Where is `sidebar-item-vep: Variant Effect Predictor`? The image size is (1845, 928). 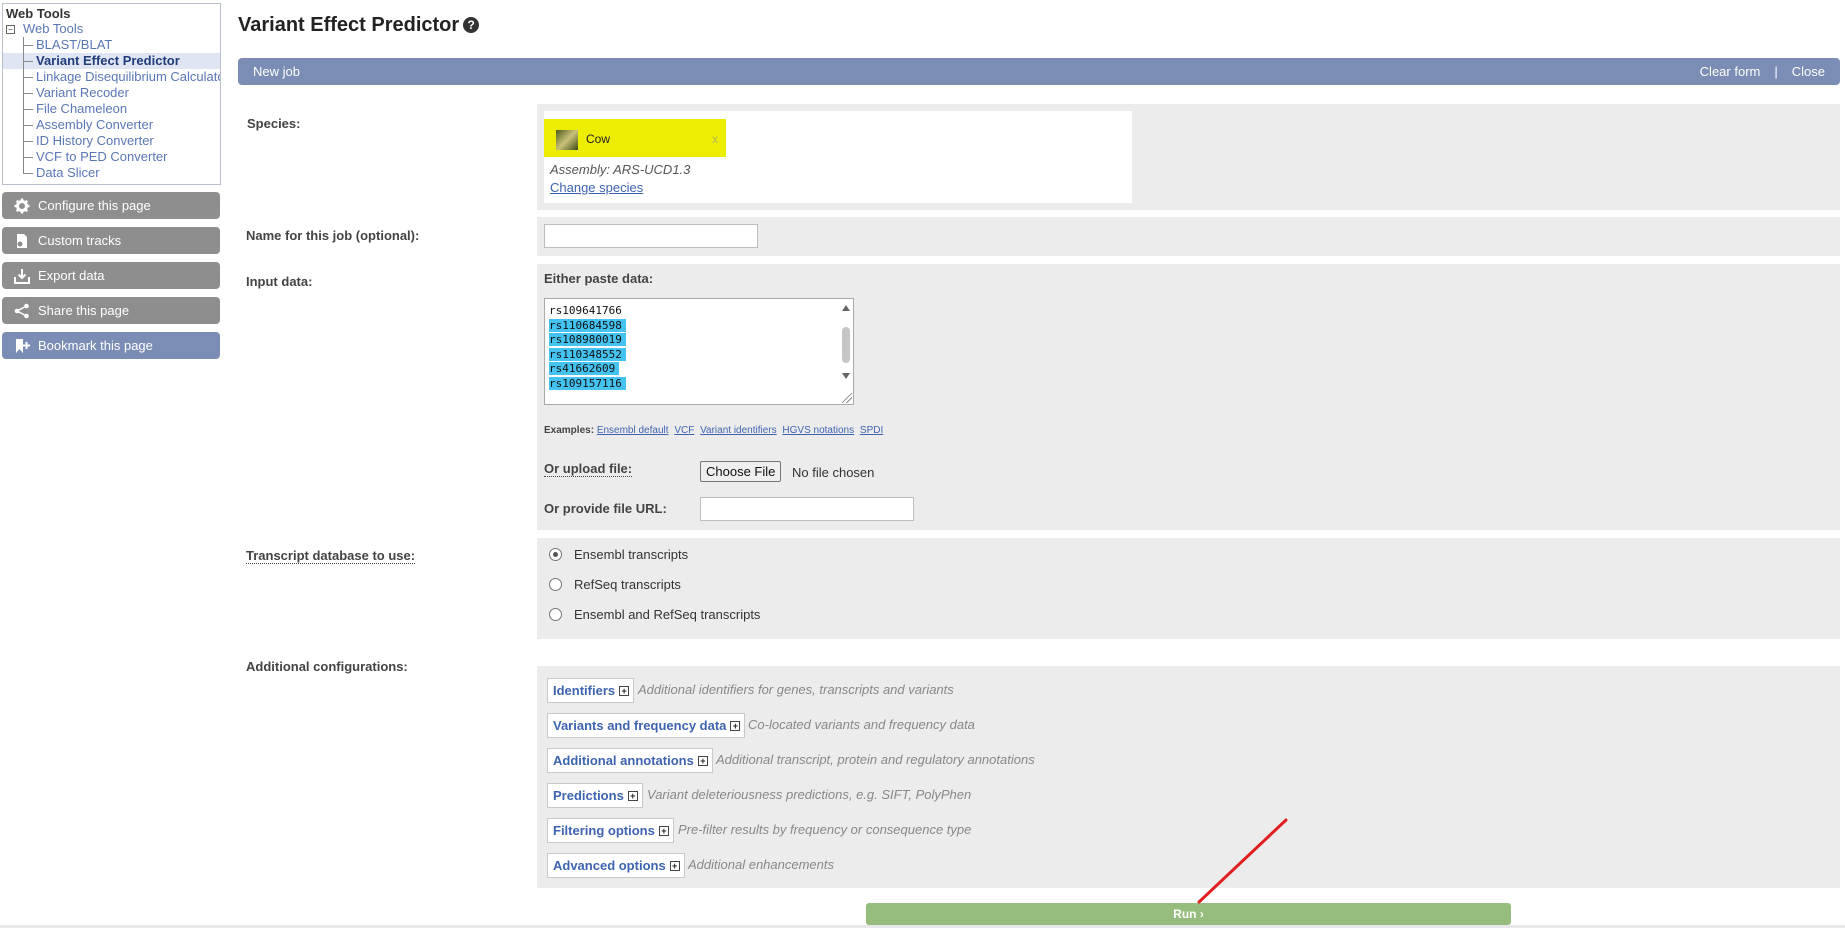 sidebar-item-vep: Variant Effect Predictor is located at coordinates (111, 61).